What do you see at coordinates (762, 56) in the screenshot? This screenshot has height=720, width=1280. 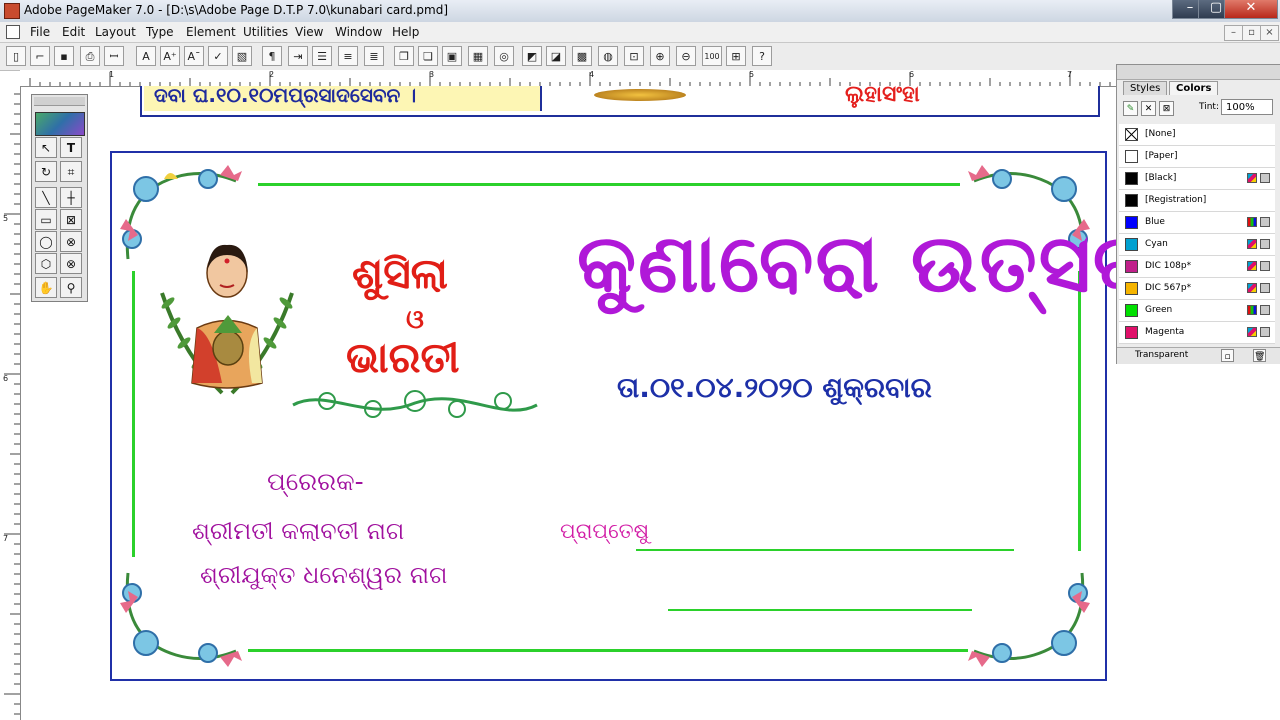 I see `help-icon: ?` at bounding box center [762, 56].